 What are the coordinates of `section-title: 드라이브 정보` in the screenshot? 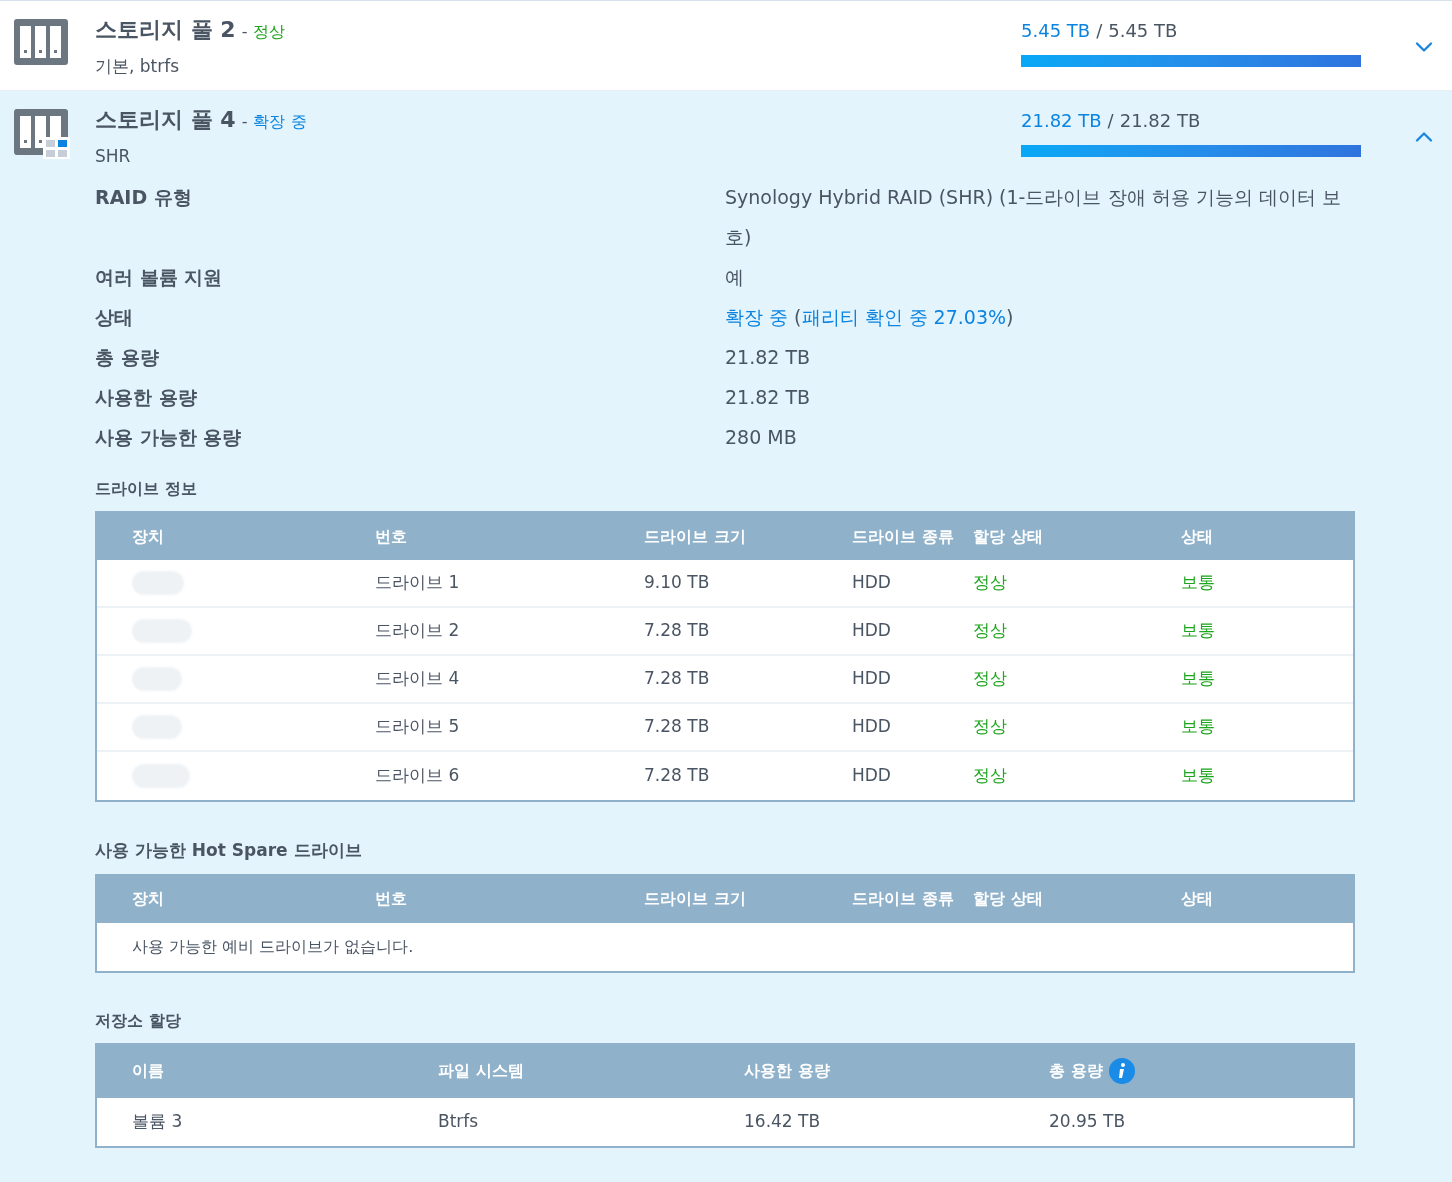 It's located at (146, 489).